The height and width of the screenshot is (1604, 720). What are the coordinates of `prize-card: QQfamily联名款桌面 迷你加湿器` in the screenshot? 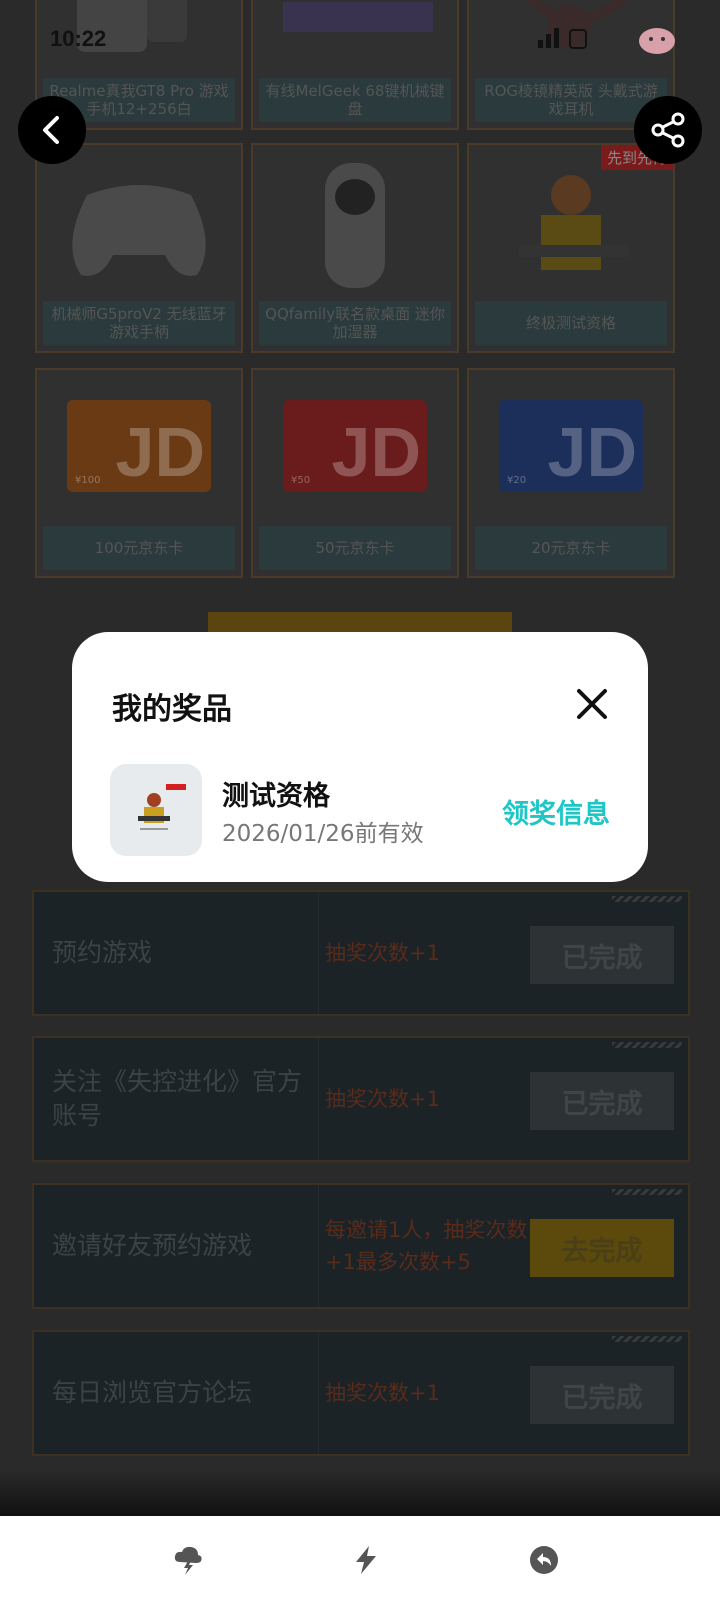 It's located at (355, 248).